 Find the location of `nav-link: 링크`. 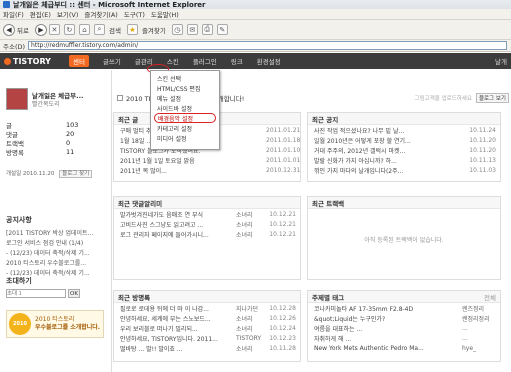

nav-link: 링크 is located at coordinates (237, 61).